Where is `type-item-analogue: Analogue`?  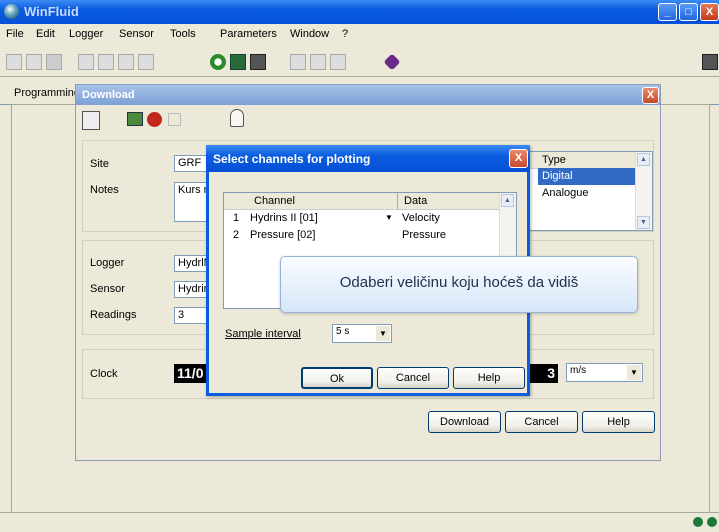 type-item-analogue: Analogue is located at coordinates (587, 194).